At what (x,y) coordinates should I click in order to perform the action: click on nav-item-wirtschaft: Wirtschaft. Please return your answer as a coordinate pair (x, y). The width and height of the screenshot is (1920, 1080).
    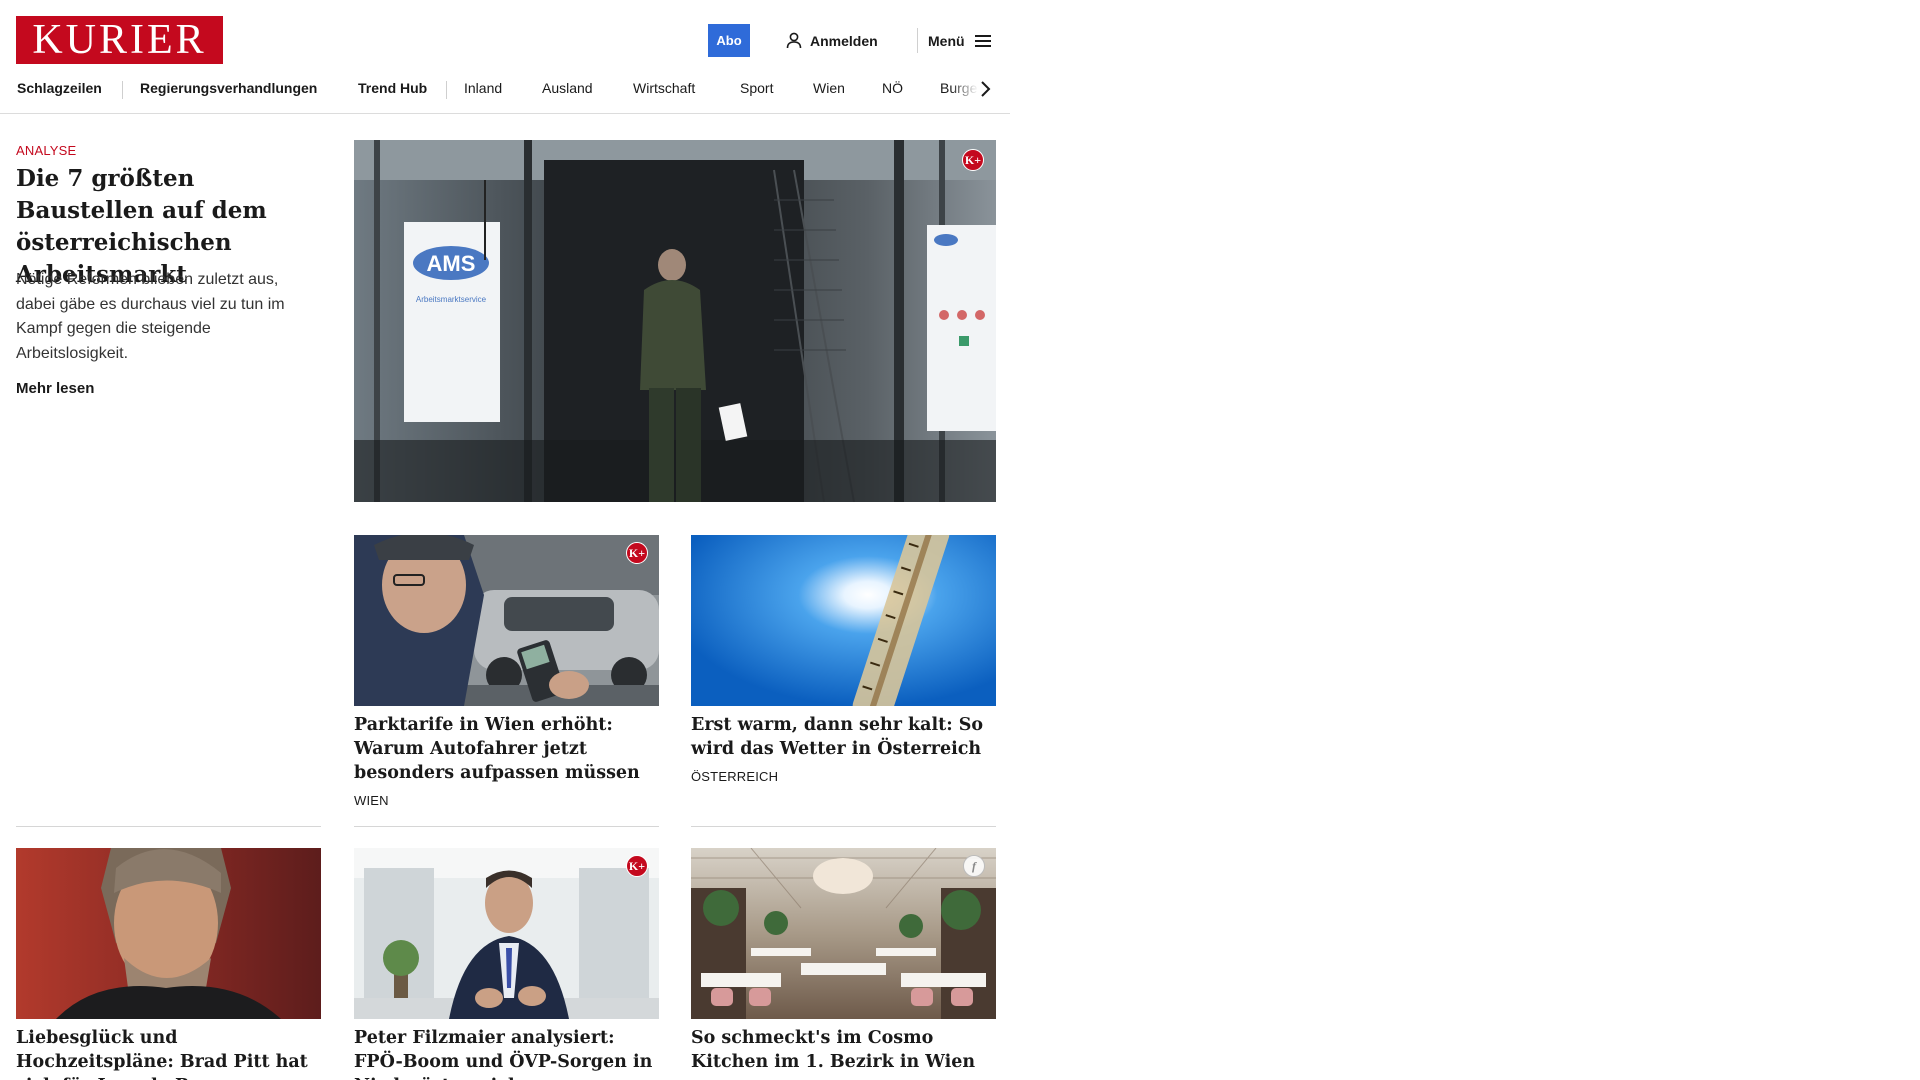
    Looking at the image, I should click on (664, 88).